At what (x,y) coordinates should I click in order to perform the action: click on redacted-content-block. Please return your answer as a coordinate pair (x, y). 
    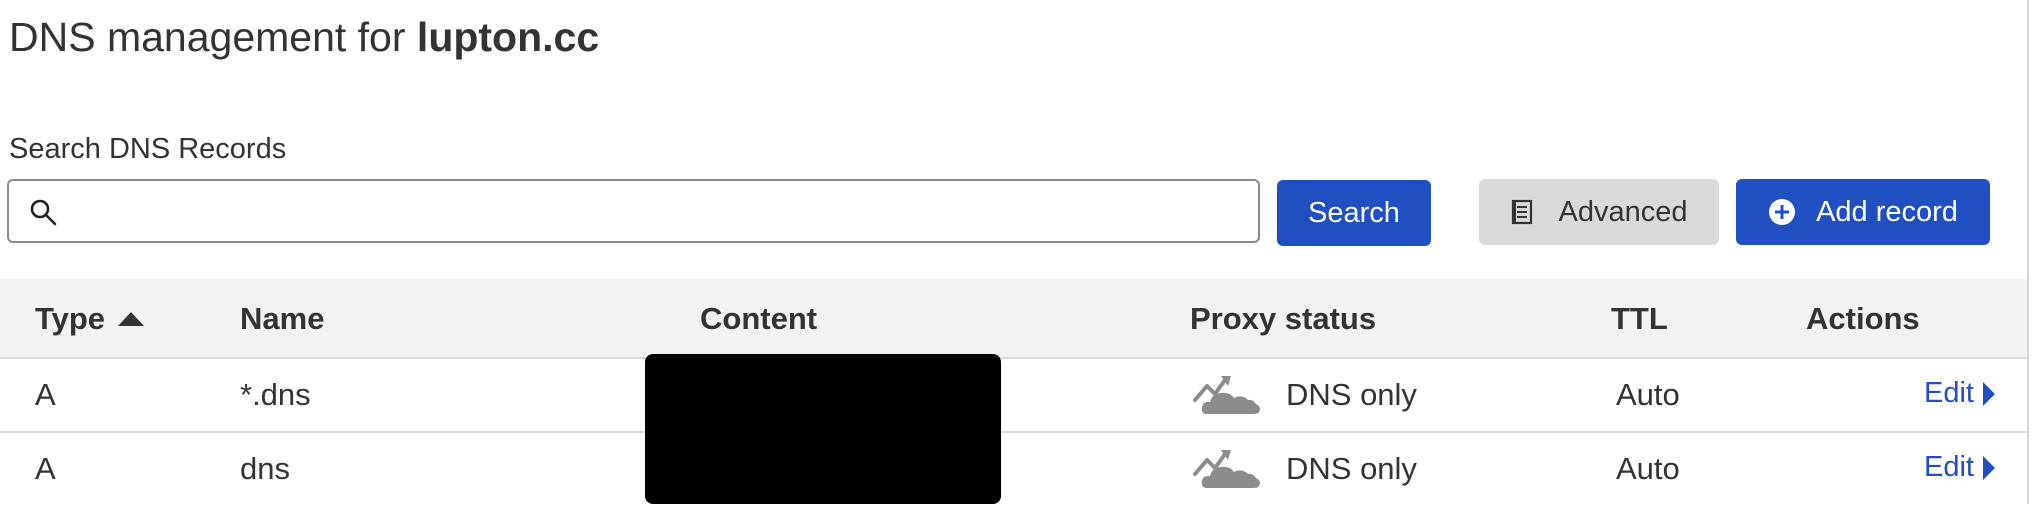
    Looking at the image, I should click on (823, 429).